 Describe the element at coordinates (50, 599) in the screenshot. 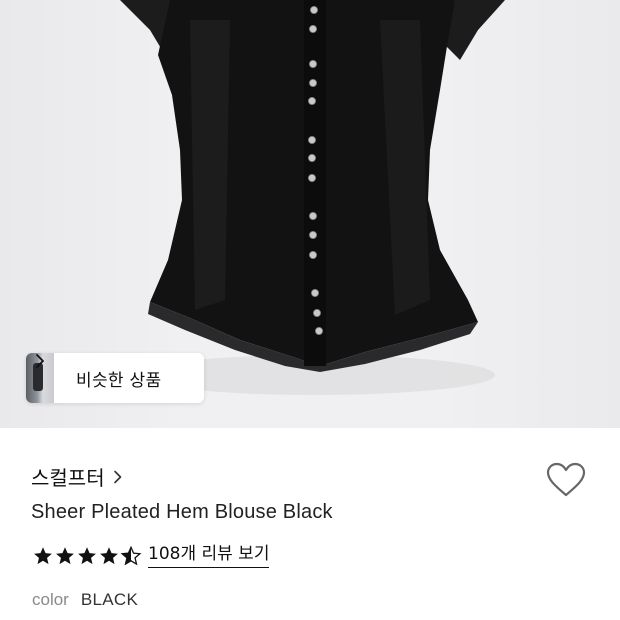

I see `color-label: color` at that location.